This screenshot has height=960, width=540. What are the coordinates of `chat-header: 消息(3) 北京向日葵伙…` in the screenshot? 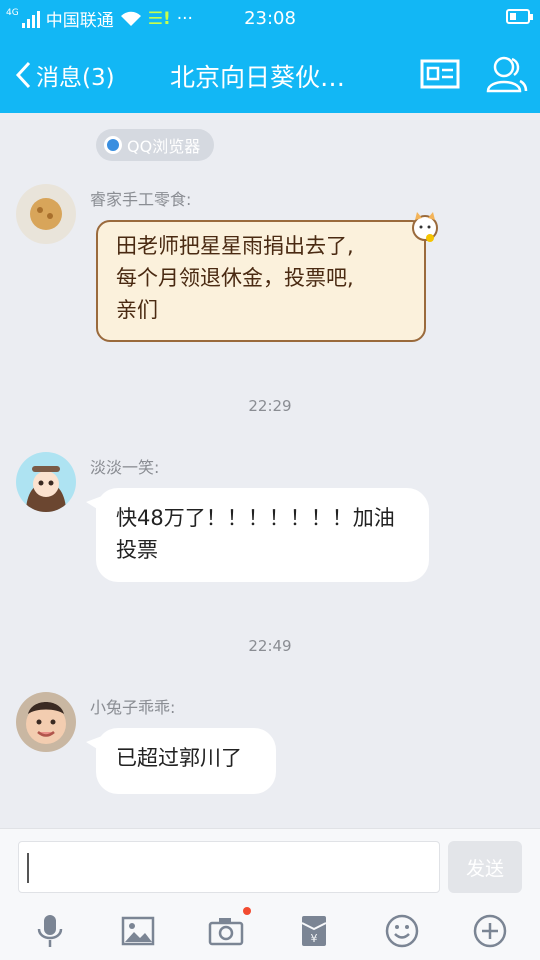 It's located at (270, 75).